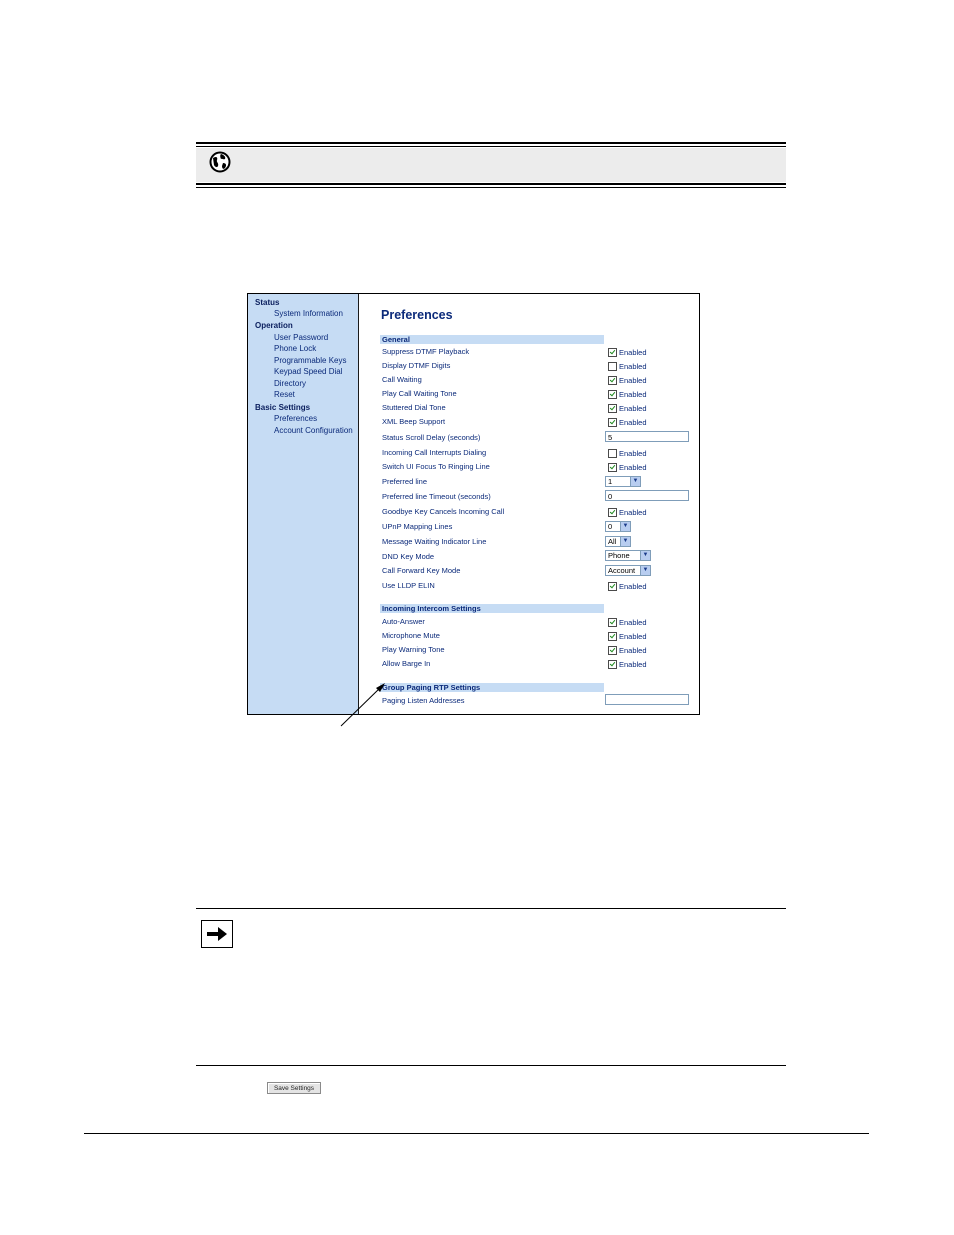  I want to click on save-settings-button: Save Settings, so click(294, 1088).